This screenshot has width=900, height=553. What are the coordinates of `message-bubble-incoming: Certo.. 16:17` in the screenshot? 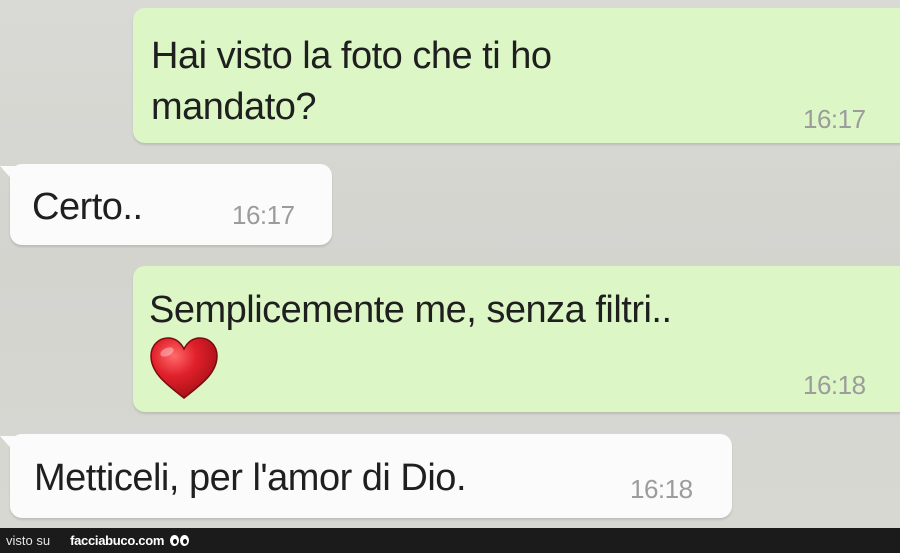 It's located at (171, 204).